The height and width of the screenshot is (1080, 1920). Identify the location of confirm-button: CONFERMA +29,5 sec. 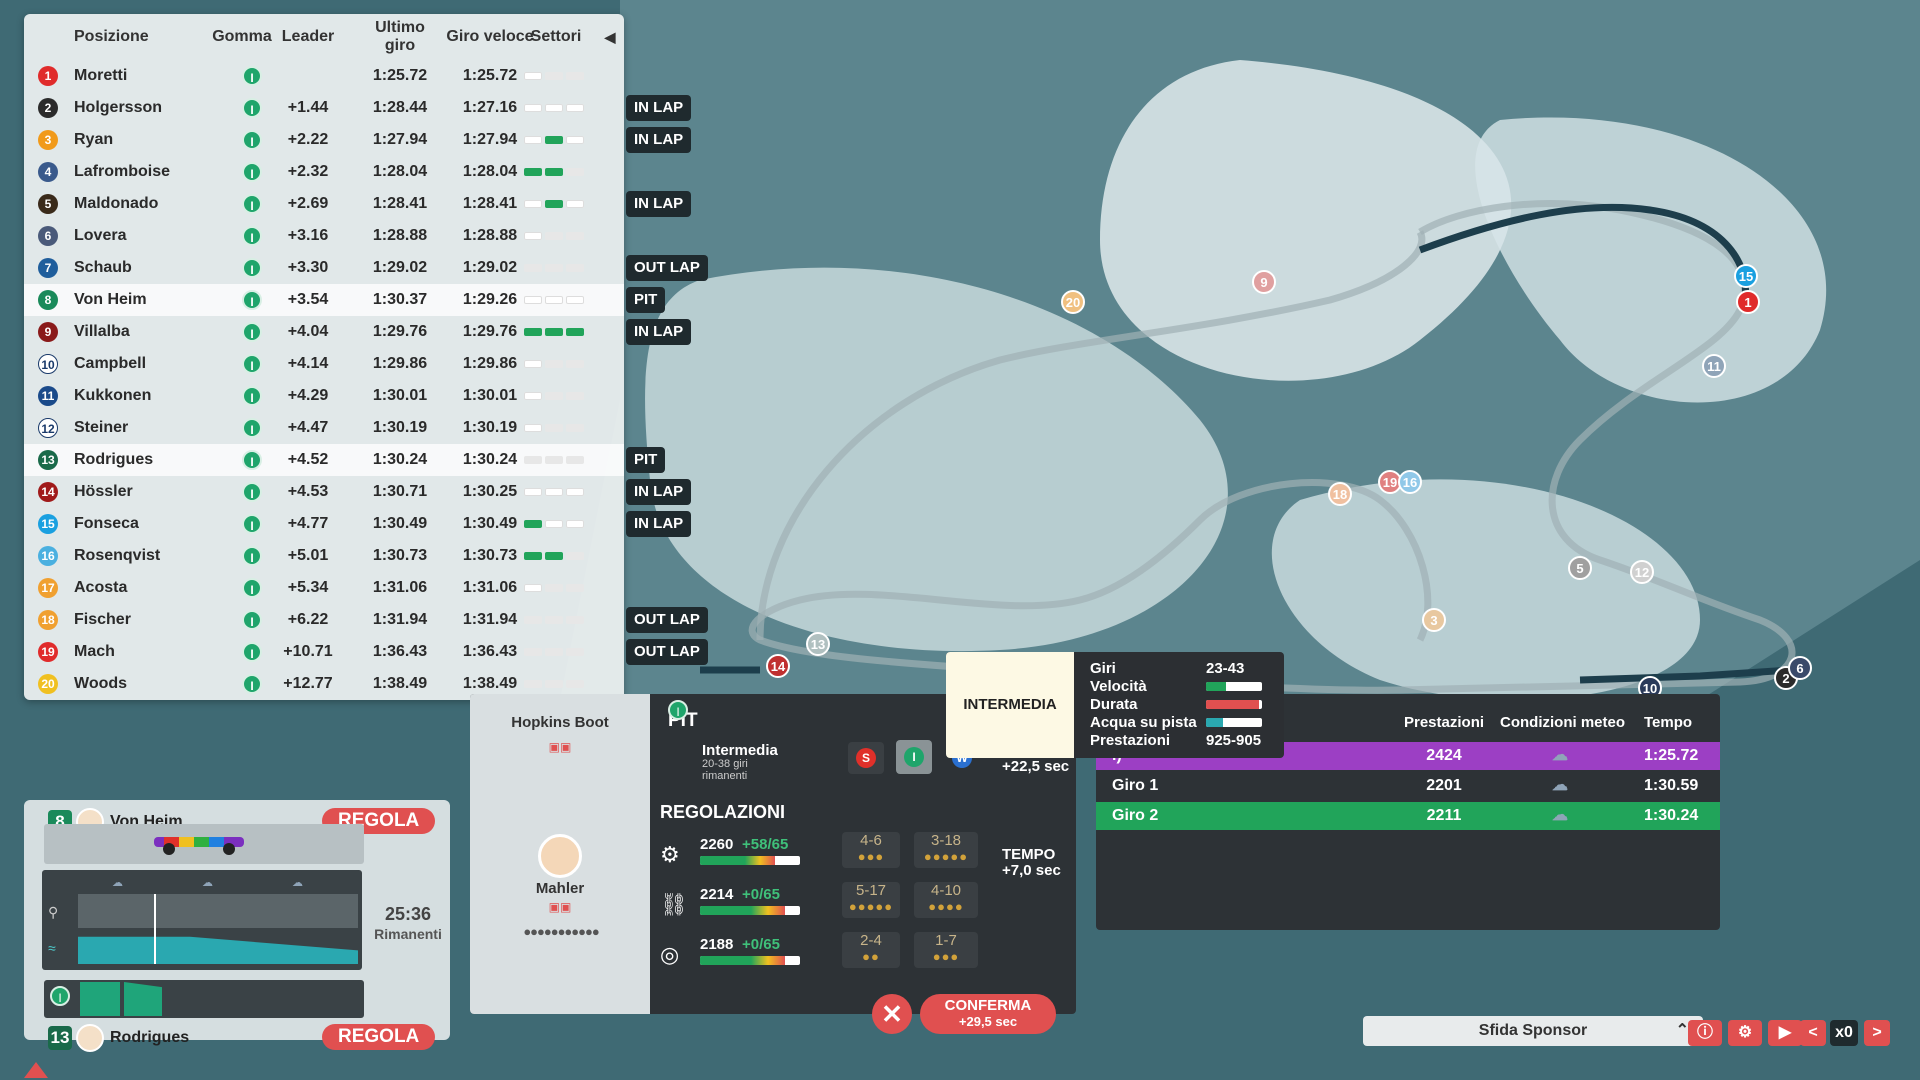
(988, 1014).